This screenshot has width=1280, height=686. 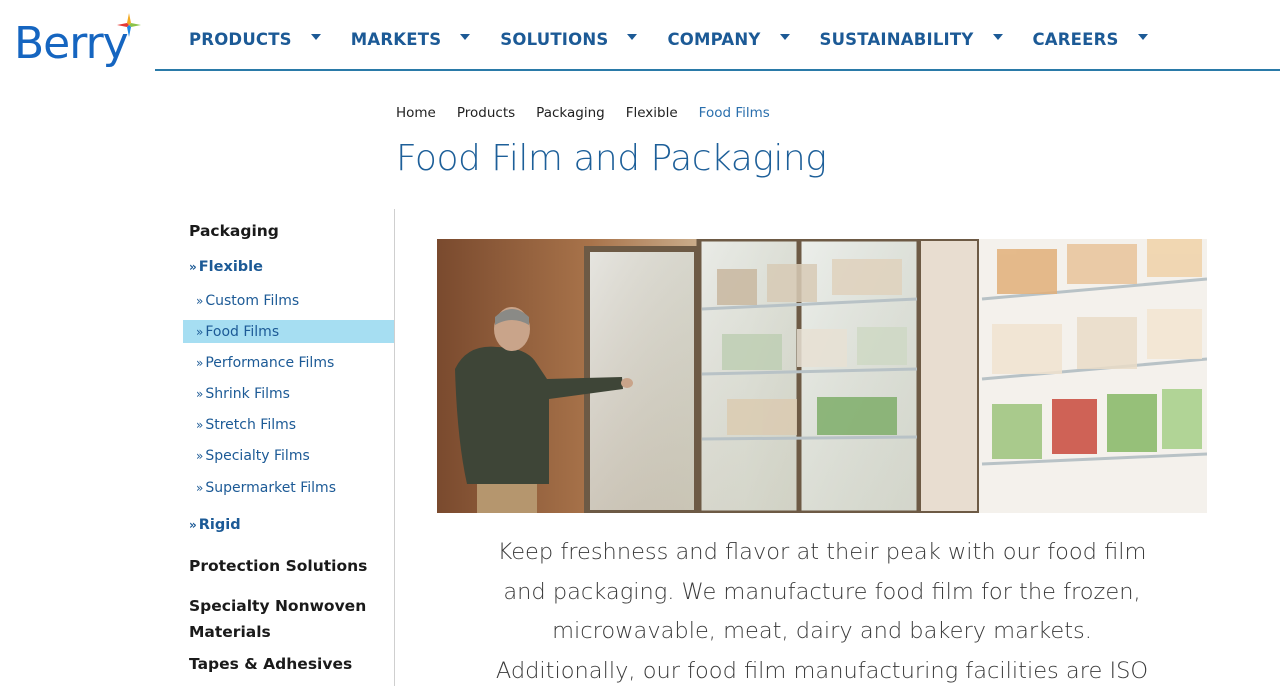 I want to click on nav-item-careers: CAREERS, so click(x=1090, y=39).